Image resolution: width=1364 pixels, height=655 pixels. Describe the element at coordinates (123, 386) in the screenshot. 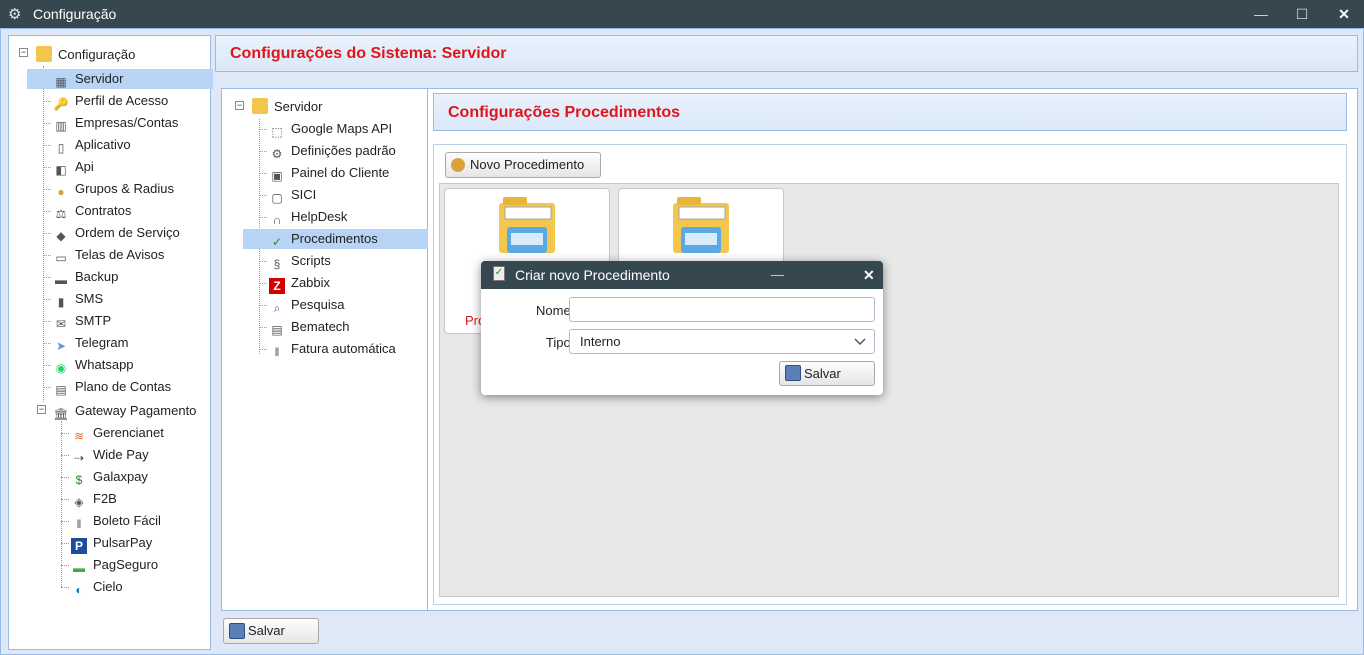

I see `tree-item-label: Plano de Contas` at that location.